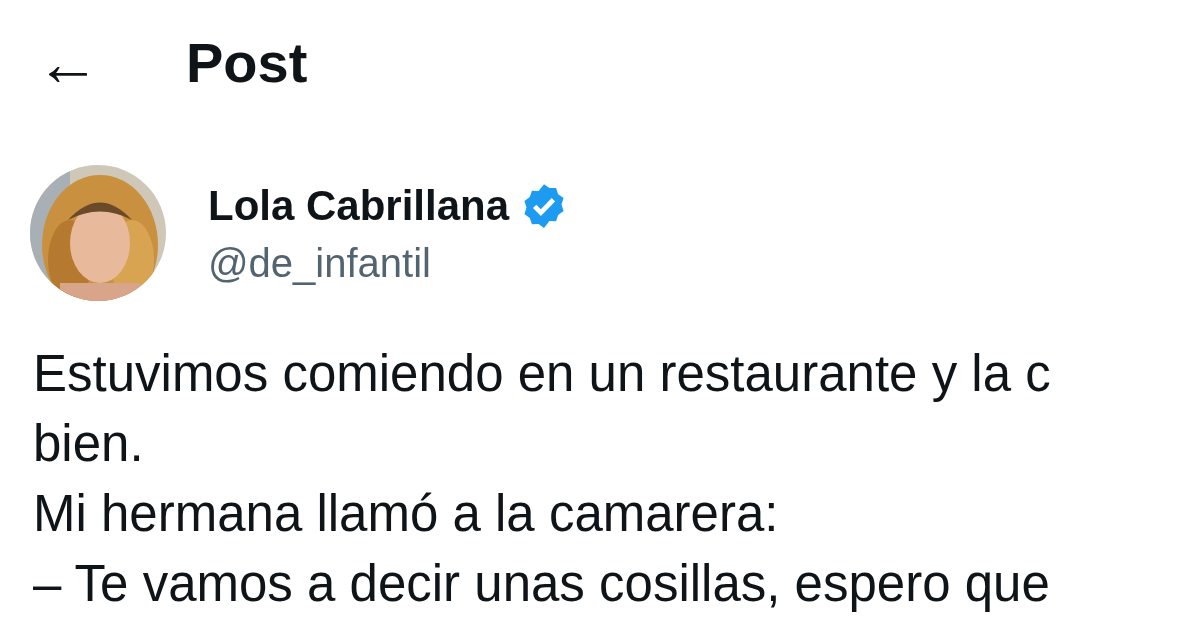  I want to click on post-text-line: Mi hermana llamó a la camarera:, so click(406, 514).